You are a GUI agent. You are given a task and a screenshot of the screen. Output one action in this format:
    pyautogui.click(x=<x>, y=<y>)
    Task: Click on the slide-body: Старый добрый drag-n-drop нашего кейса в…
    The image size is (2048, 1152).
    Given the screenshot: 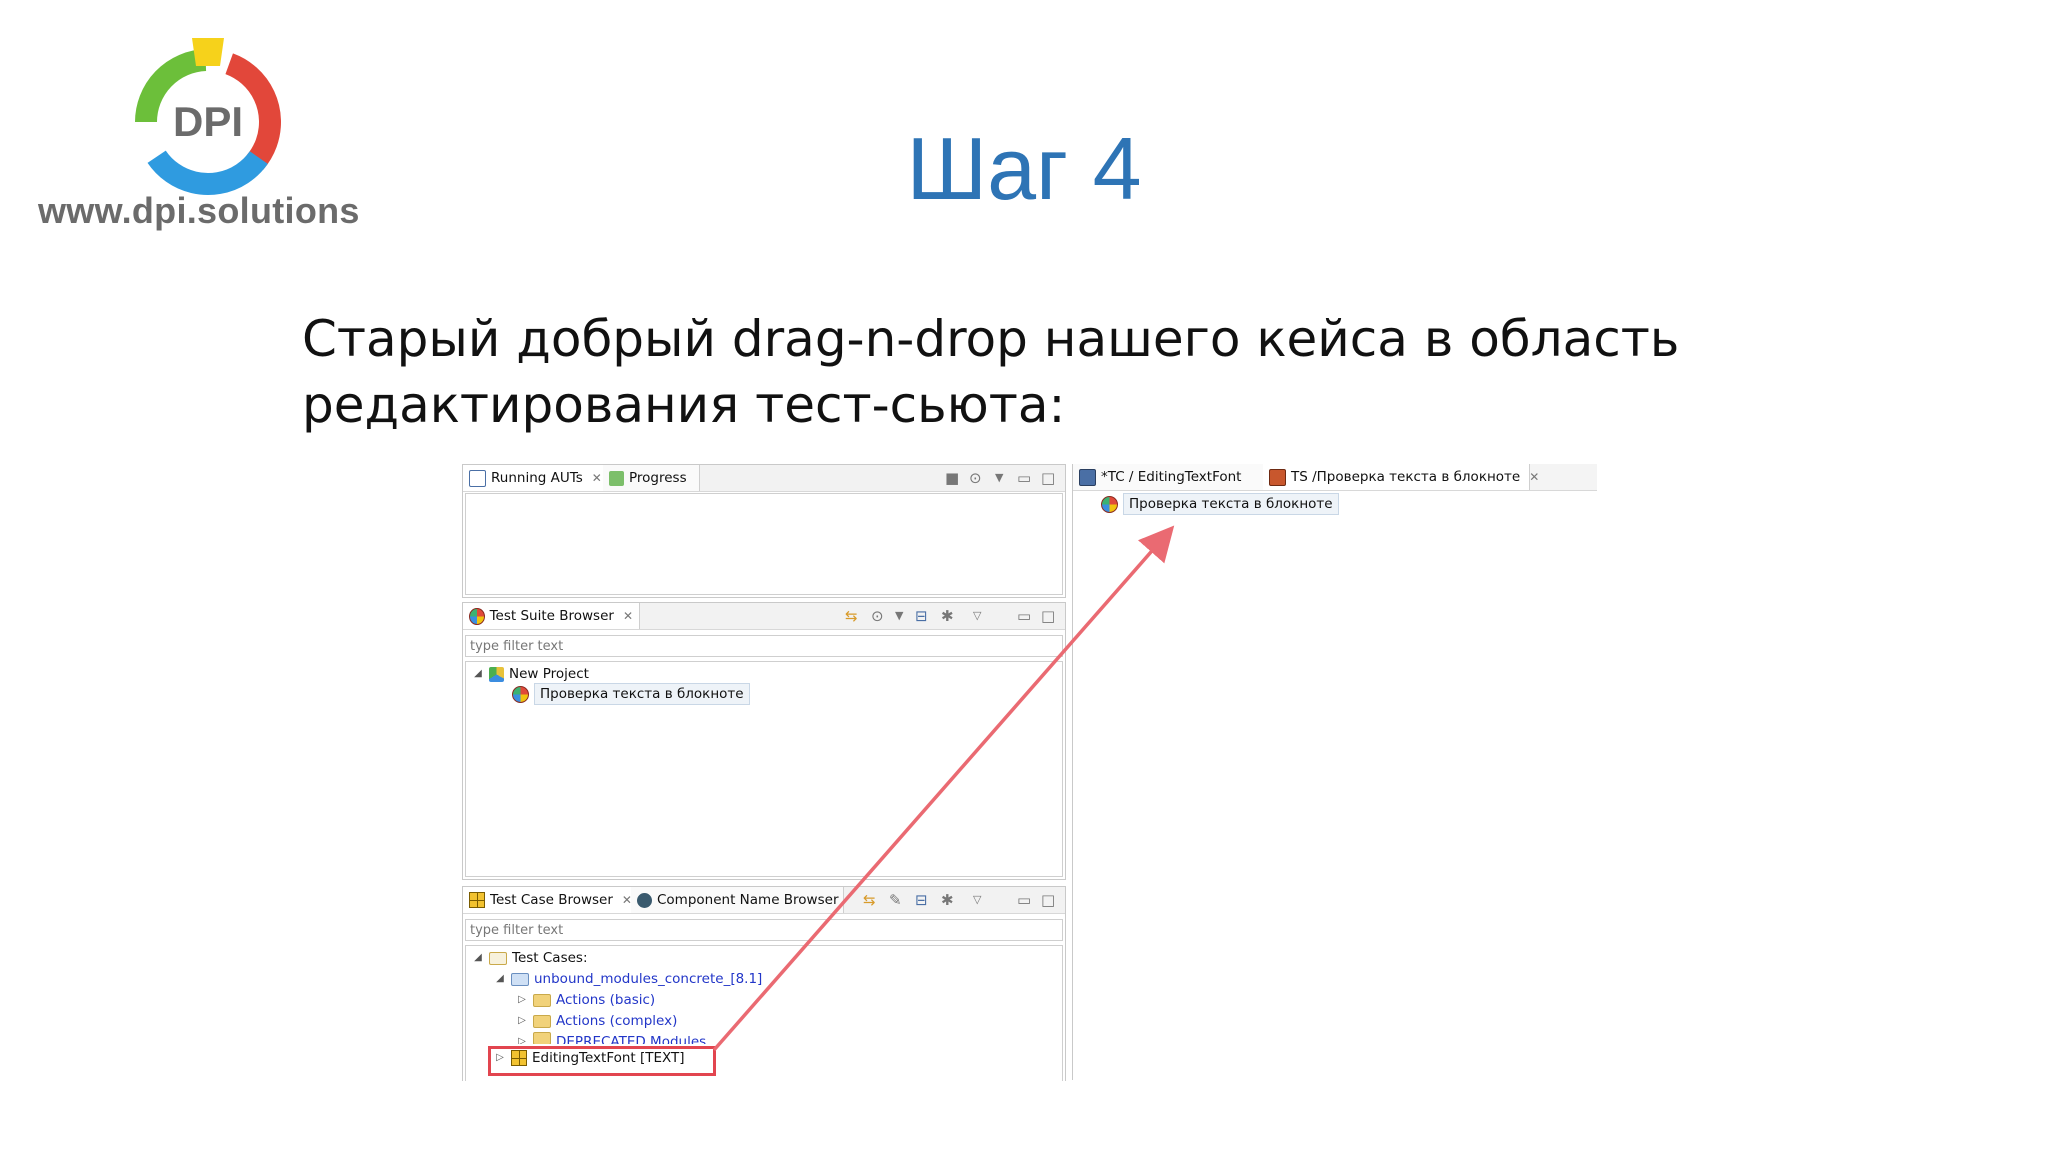 What is the action you would take?
    pyautogui.click(x=1102, y=372)
    